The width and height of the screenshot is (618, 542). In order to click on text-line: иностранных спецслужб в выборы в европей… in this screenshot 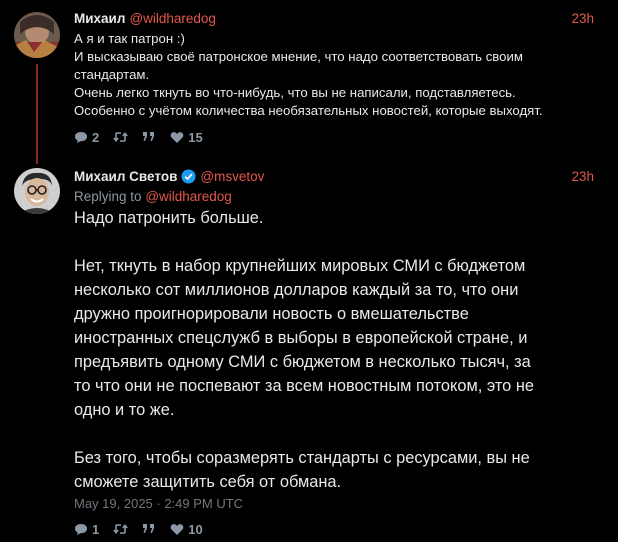, I will do `click(301, 338)`.